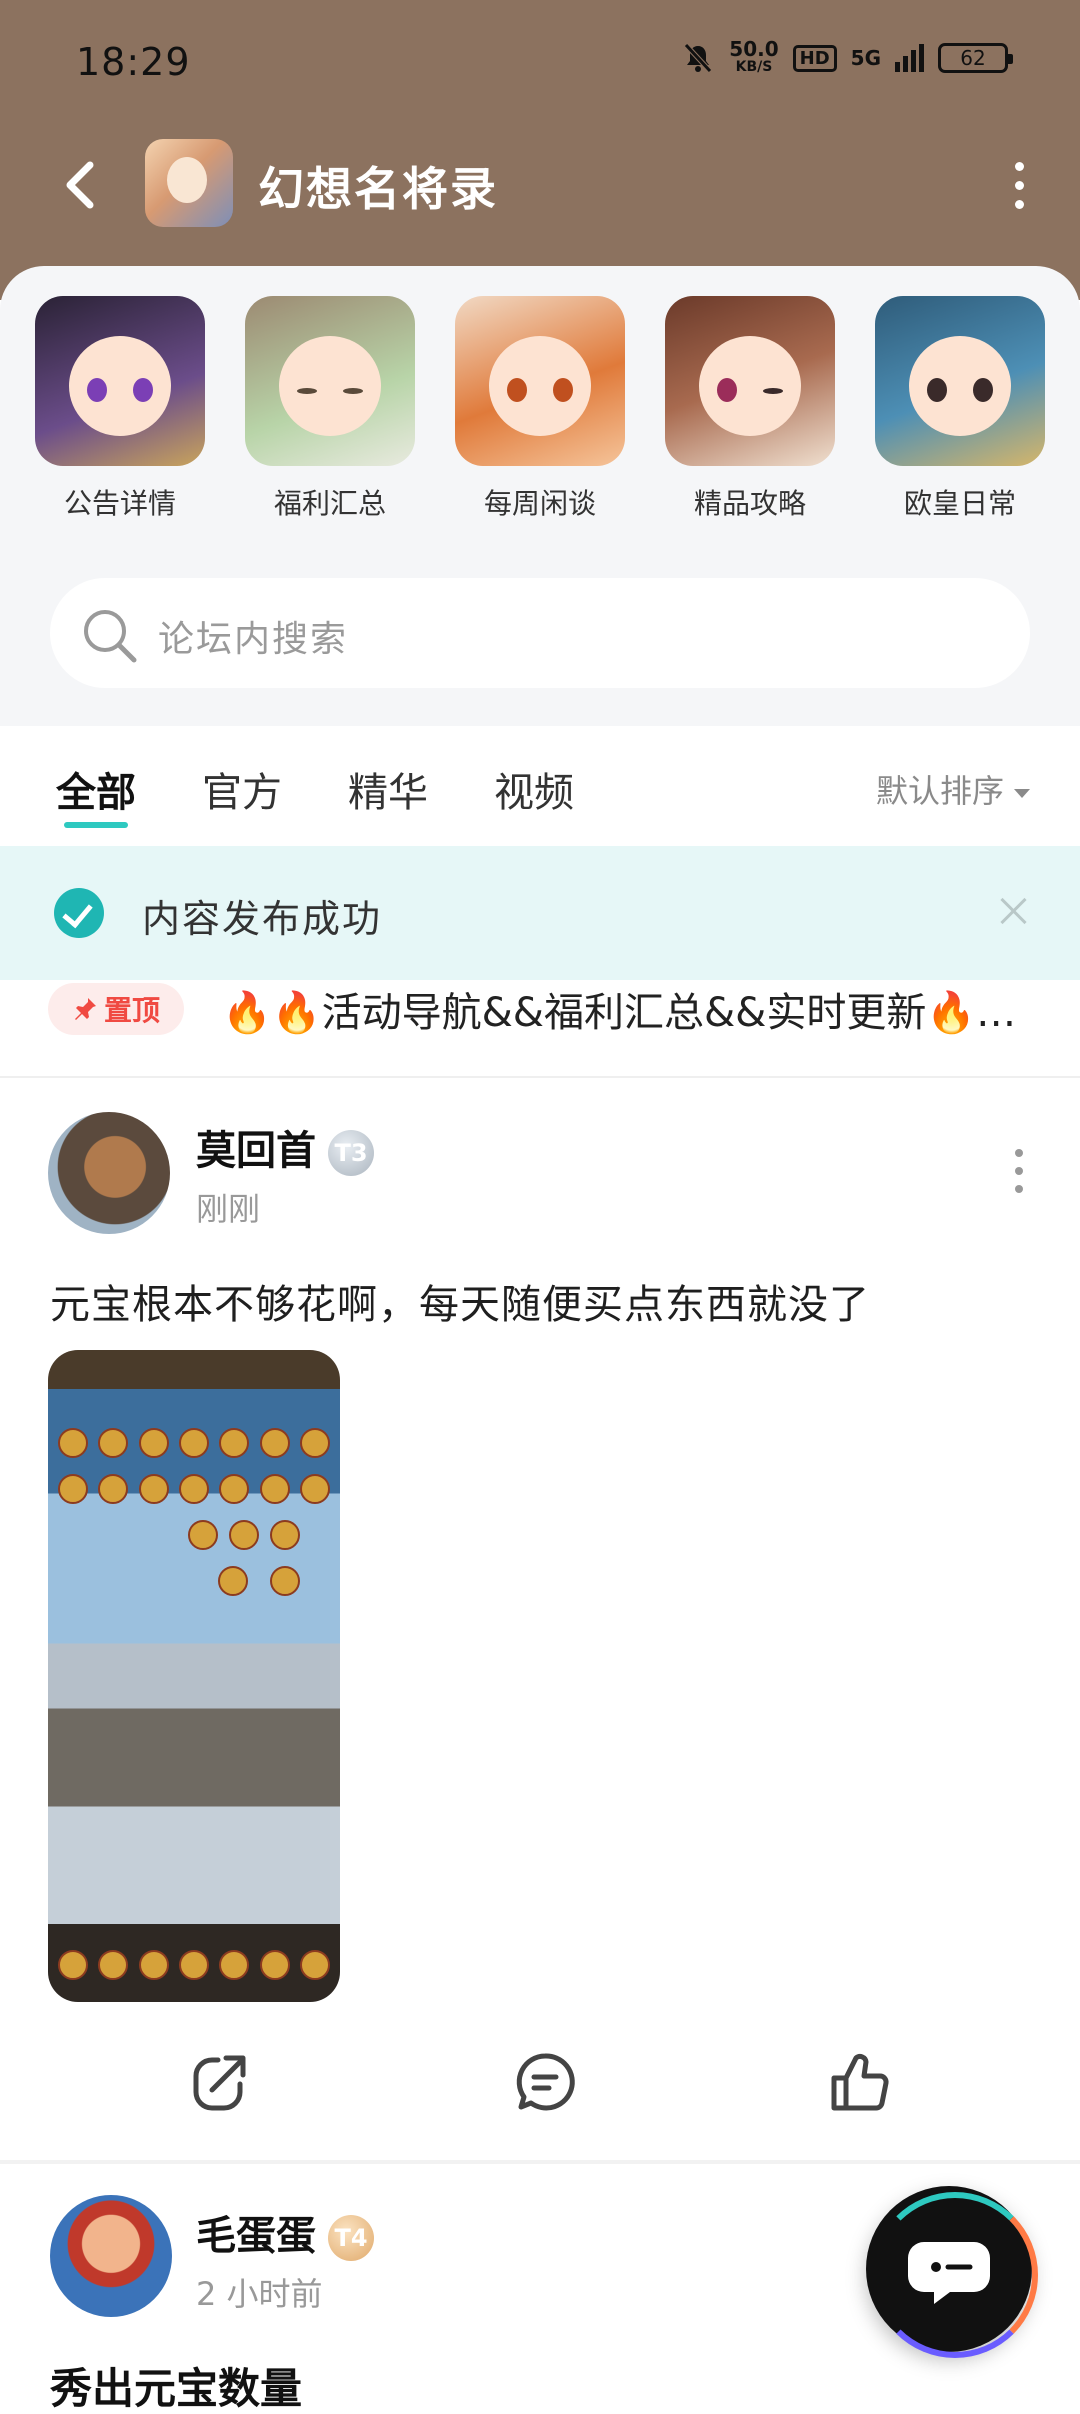  I want to click on search-placeholder: 论坛内搜索, so click(253, 639).